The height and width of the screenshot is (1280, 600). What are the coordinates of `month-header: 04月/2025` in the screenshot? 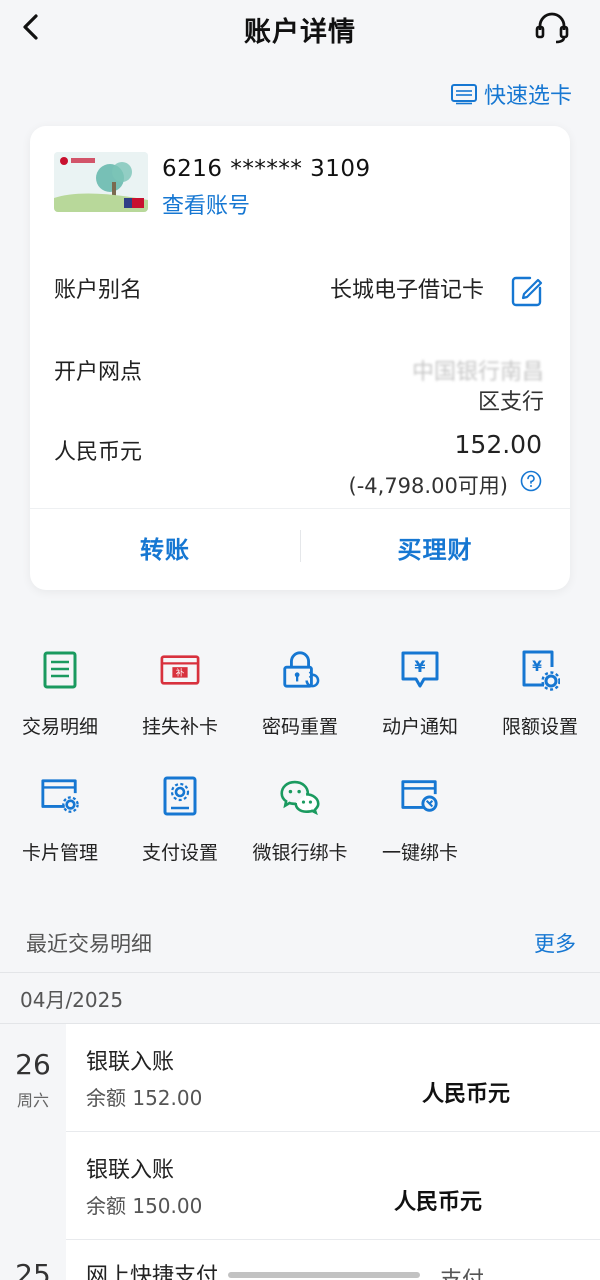 It's located at (300, 998).